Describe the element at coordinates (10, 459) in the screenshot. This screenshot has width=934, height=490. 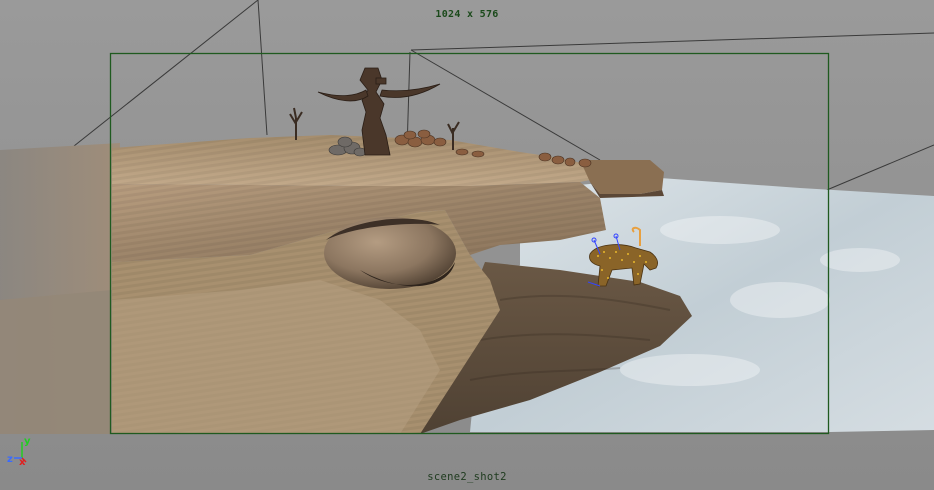
I see `axis-z-label: z` at that location.